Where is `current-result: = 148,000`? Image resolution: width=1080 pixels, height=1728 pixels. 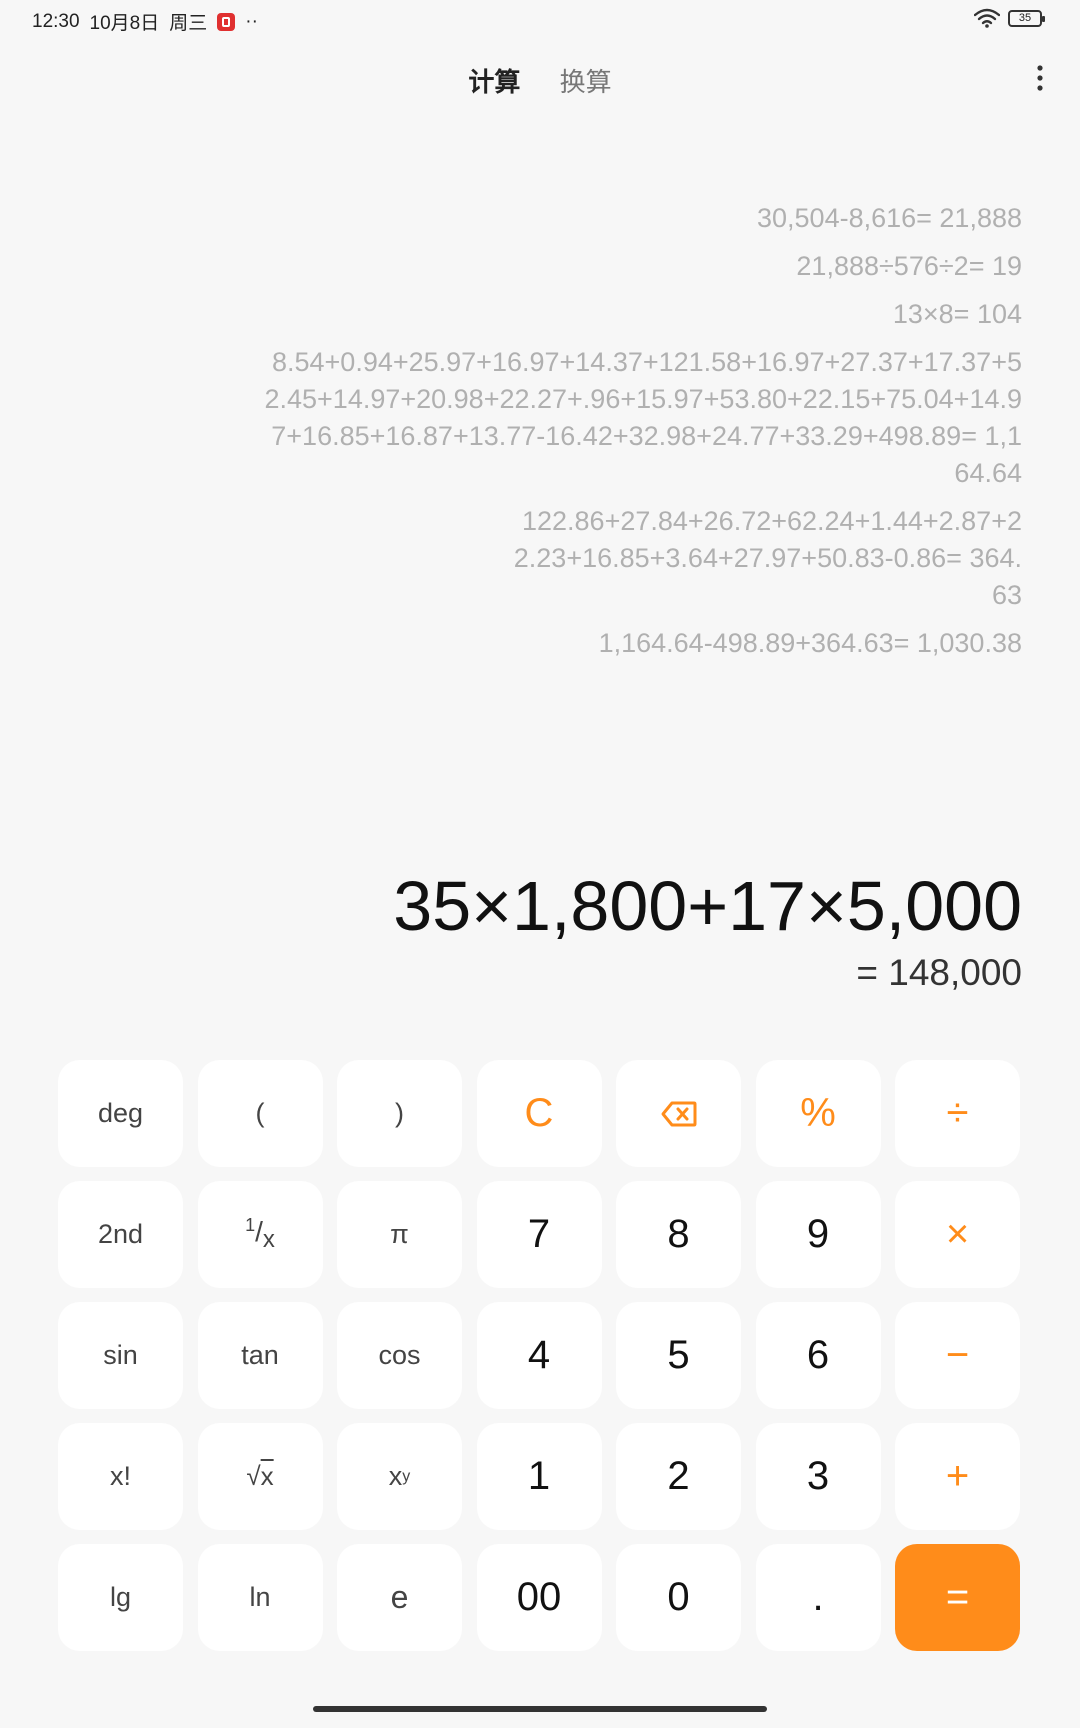
current-result: = 148,000 is located at coordinates (939, 972).